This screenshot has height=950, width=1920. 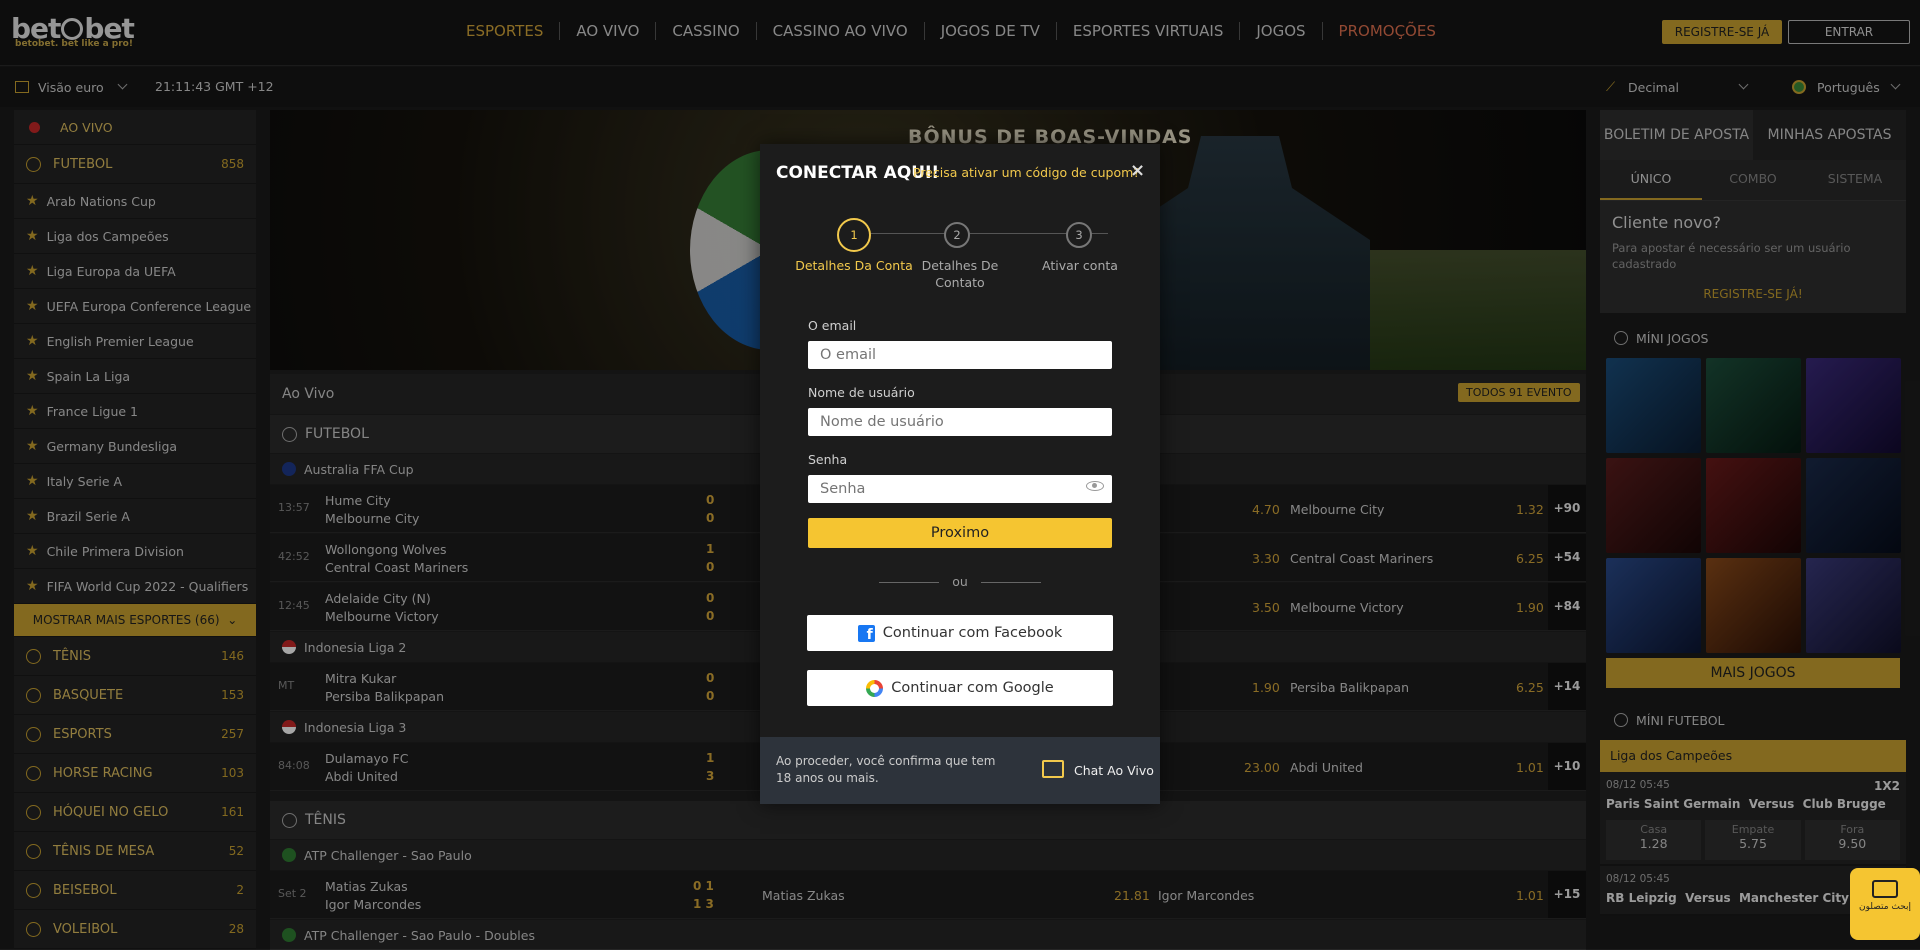 I want to click on email-field, so click(x=960, y=355).